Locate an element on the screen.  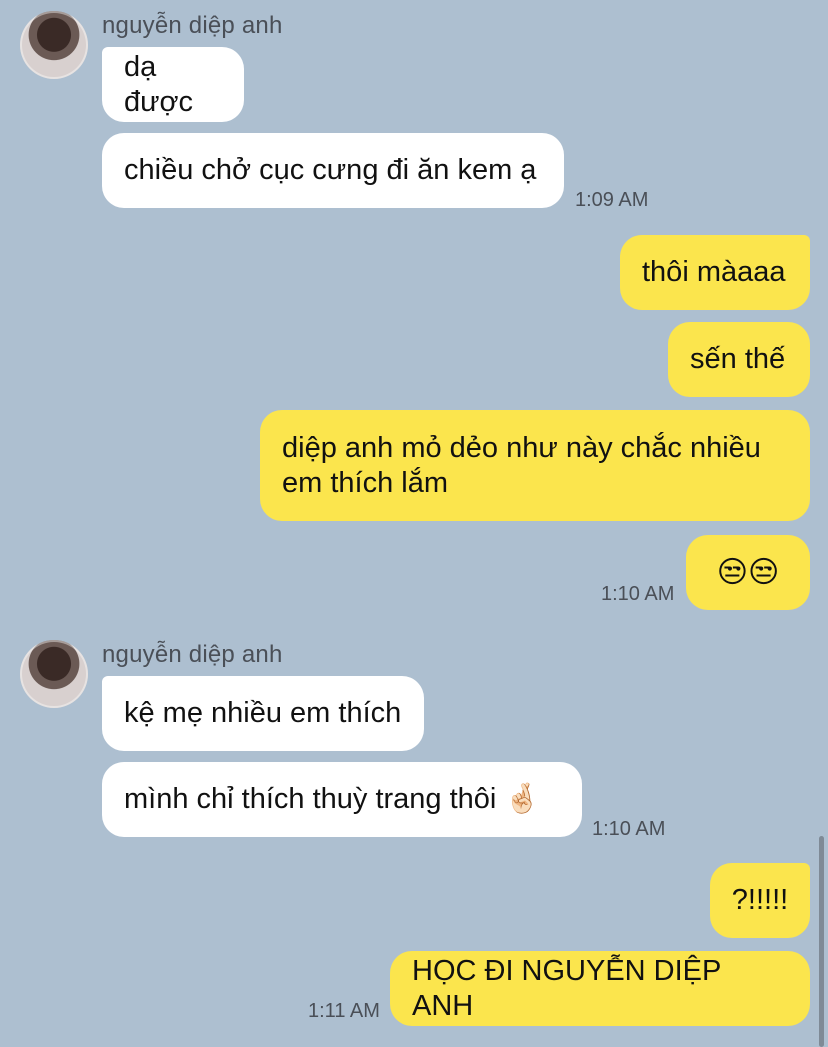
message-bubble: thôi màaaa is located at coordinates (715, 272).